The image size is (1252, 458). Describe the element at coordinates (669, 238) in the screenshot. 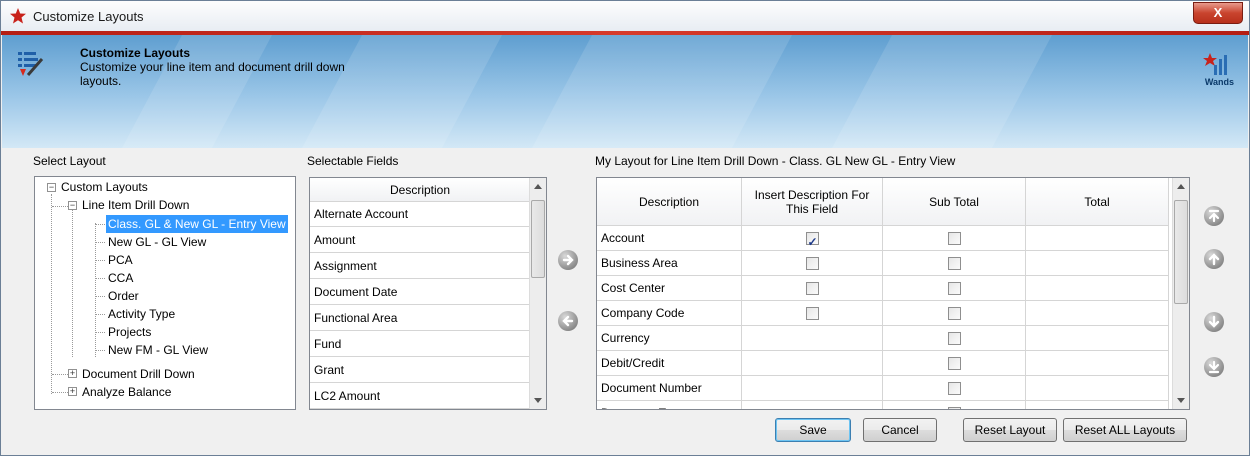

I see `table-cell-description: Account` at that location.